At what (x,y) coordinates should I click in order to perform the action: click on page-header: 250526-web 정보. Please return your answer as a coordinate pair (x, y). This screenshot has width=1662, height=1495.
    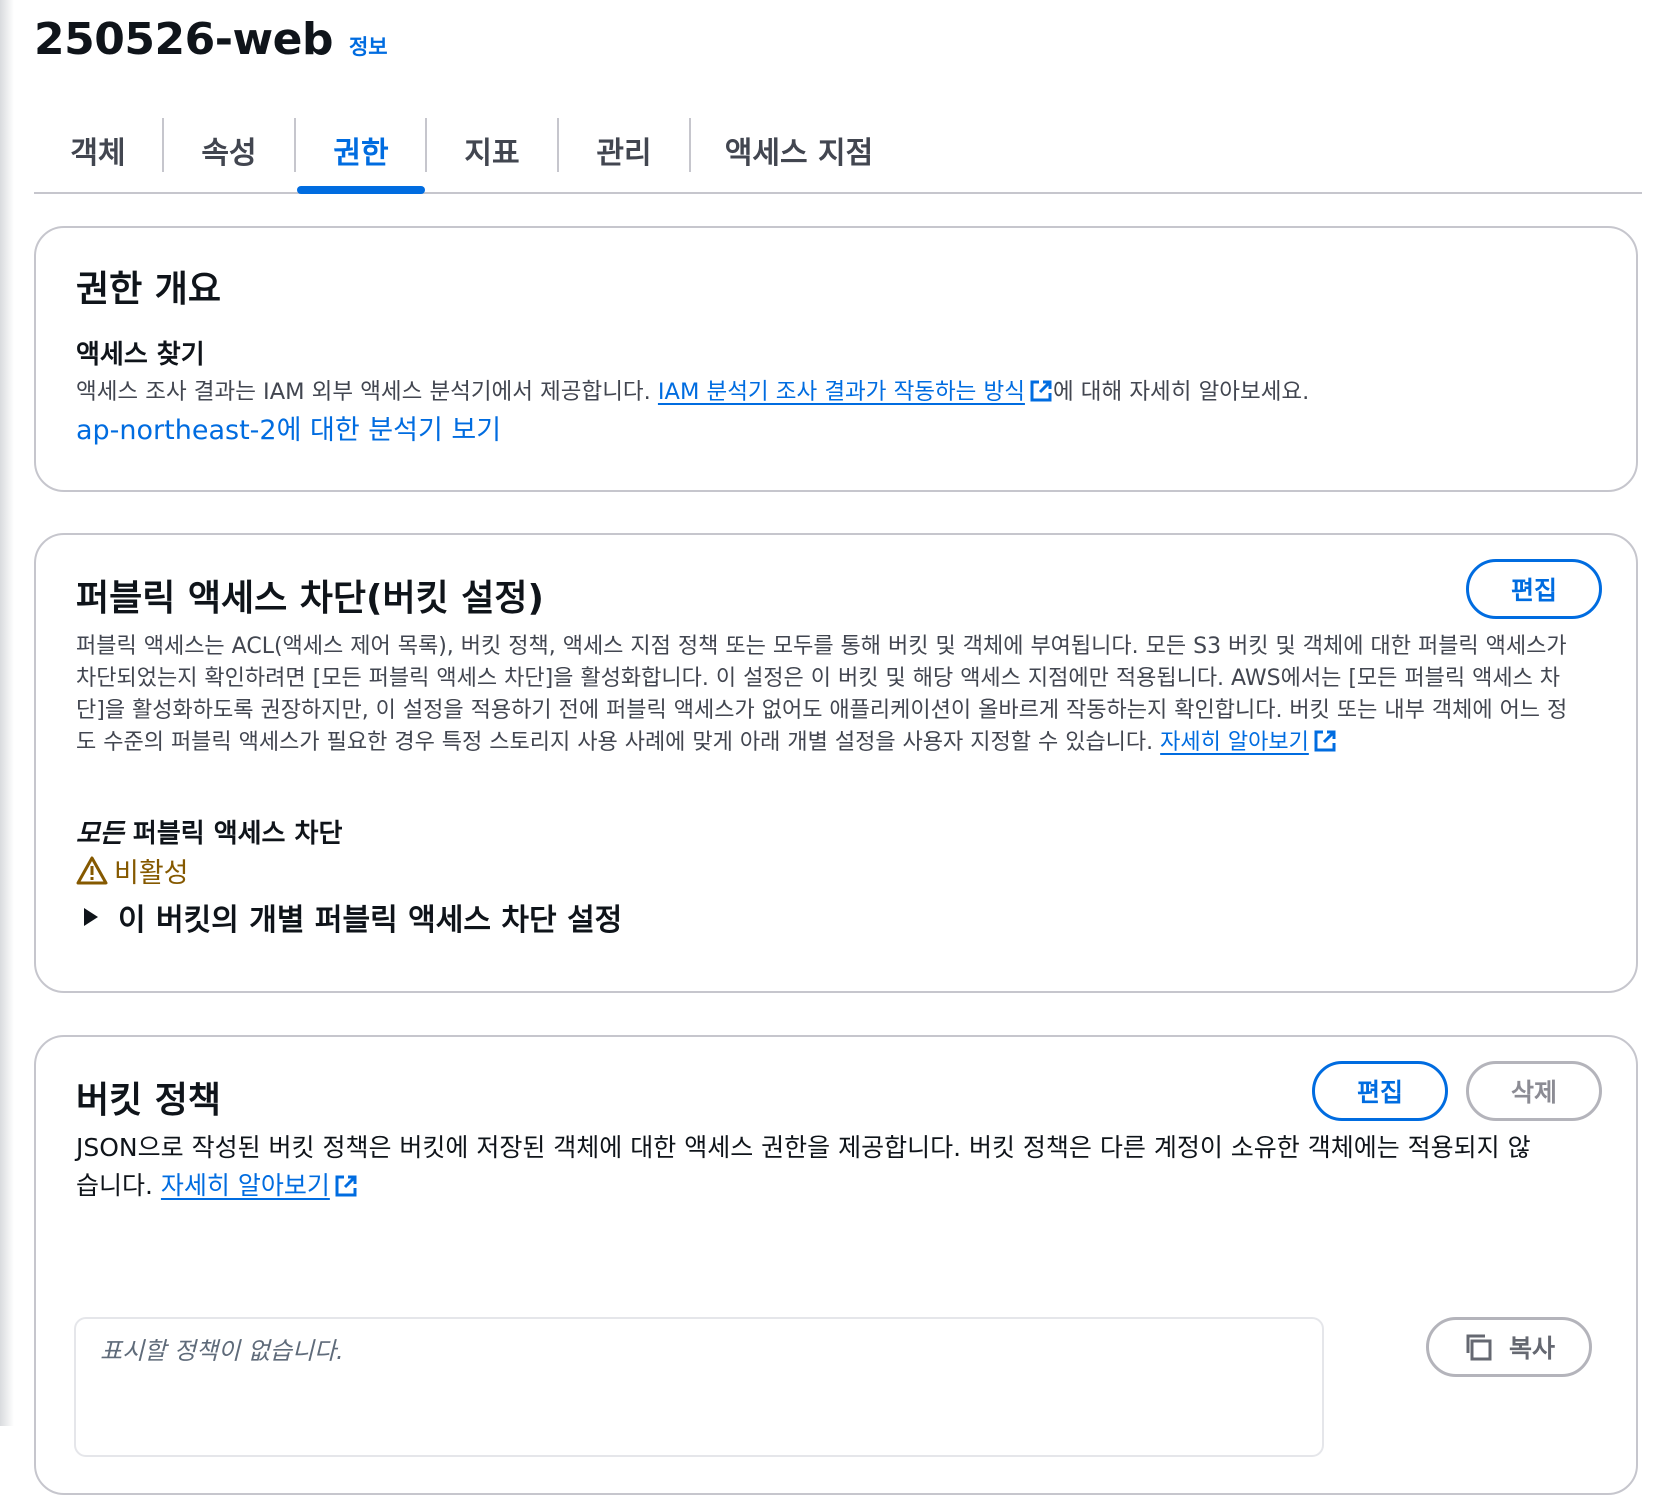
    Looking at the image, I should click on (211, 39).